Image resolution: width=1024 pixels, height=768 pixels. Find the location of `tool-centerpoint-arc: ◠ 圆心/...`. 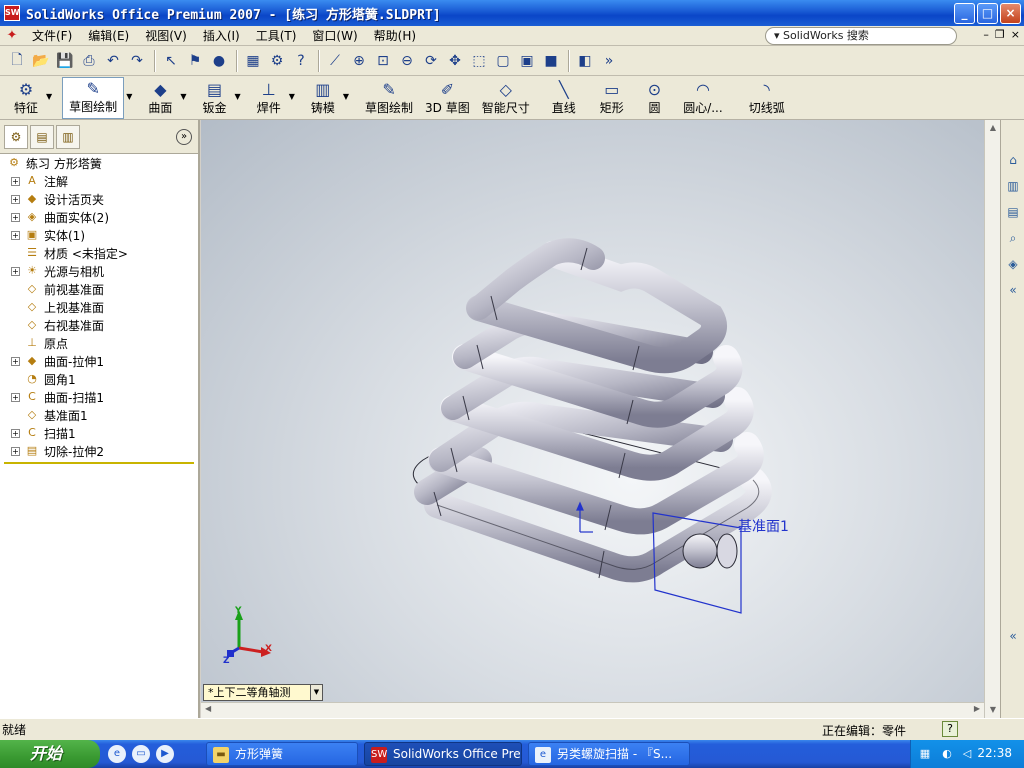

tool-centerpoint-arc: ◠ 圆心/... is located at coordinates (703, 98).